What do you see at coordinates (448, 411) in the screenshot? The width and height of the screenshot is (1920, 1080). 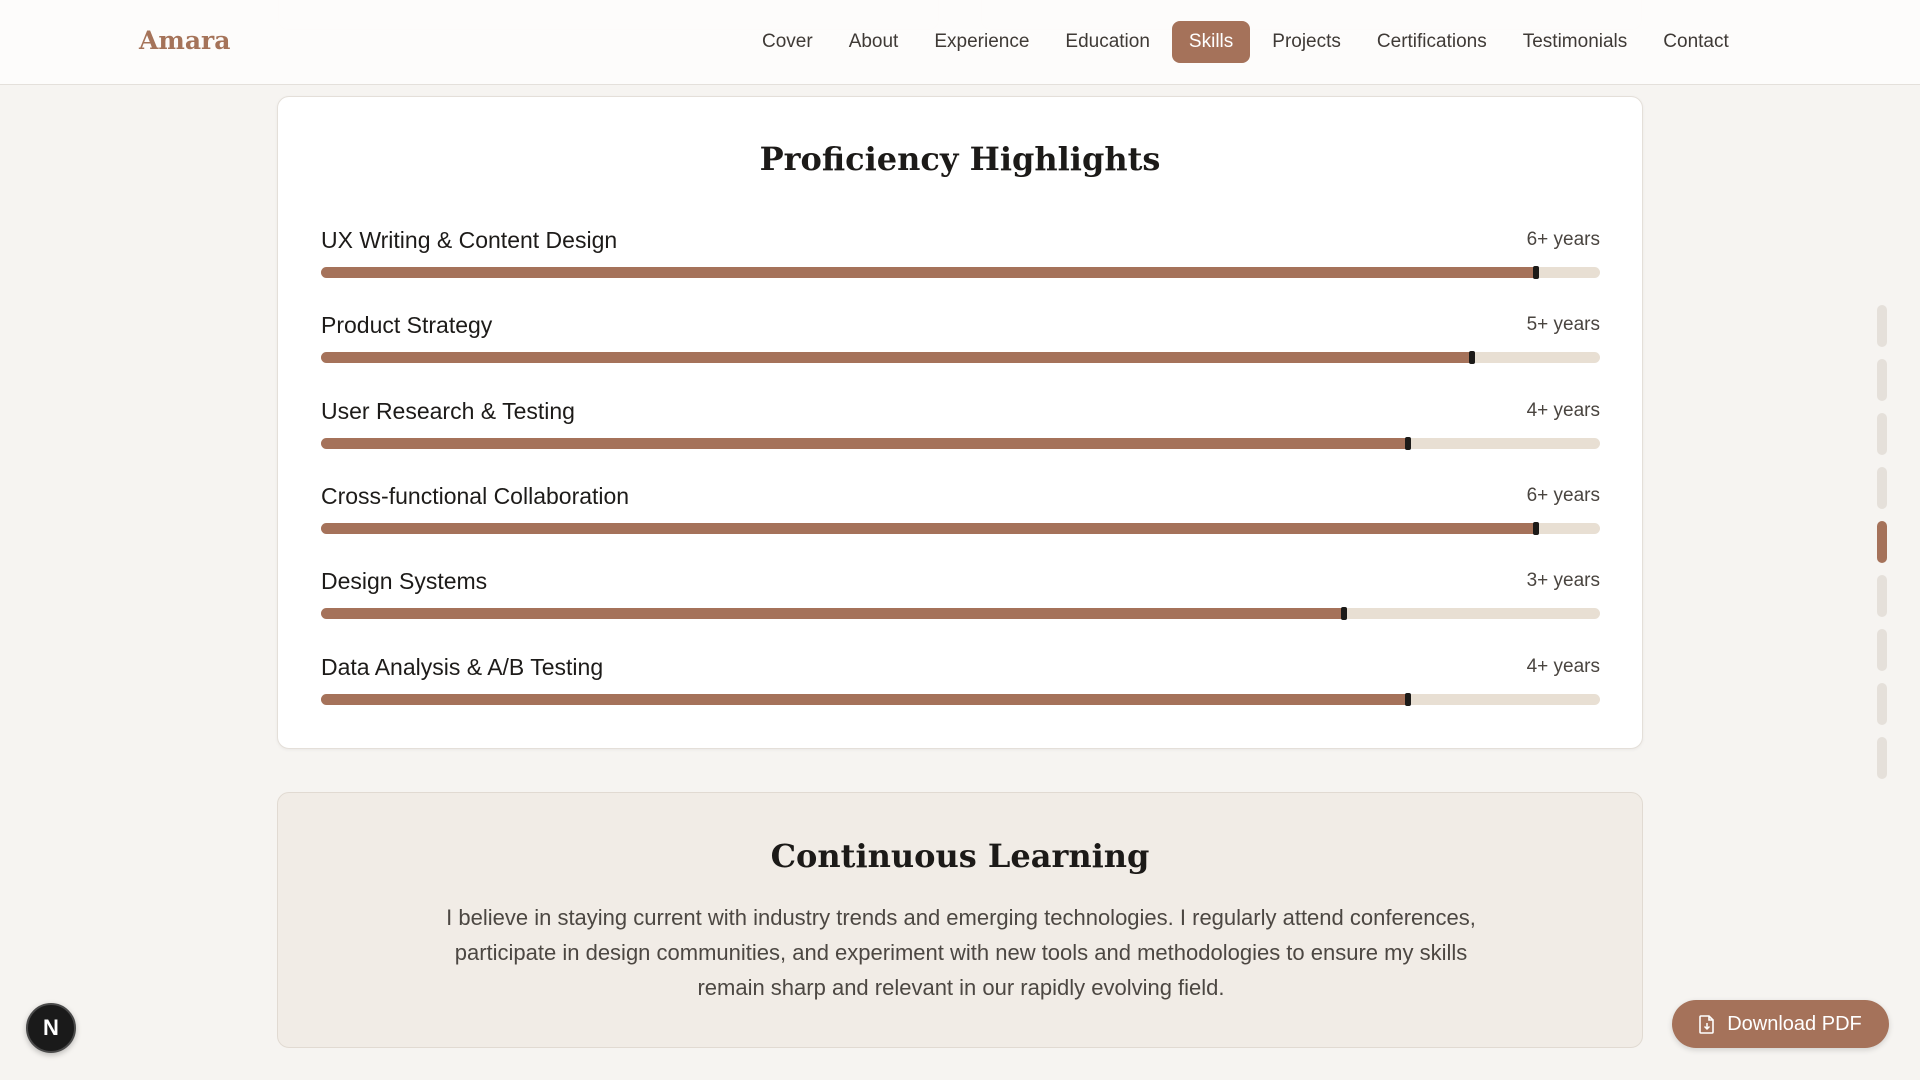 I see `skill-name: User Research & Testing` at bounding box center [448, 411].